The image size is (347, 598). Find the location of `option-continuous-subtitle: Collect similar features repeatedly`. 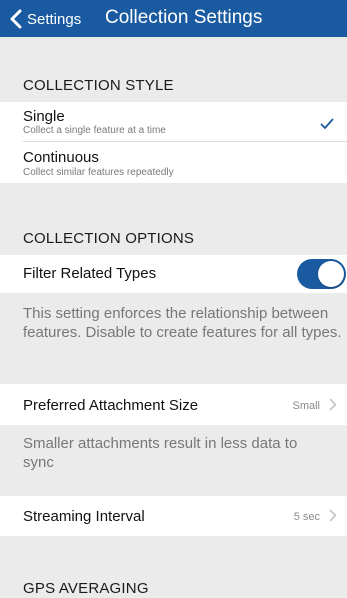

option-continuous-subtitle: Collect similar features repeatedly is located at coordinates (98, 172).